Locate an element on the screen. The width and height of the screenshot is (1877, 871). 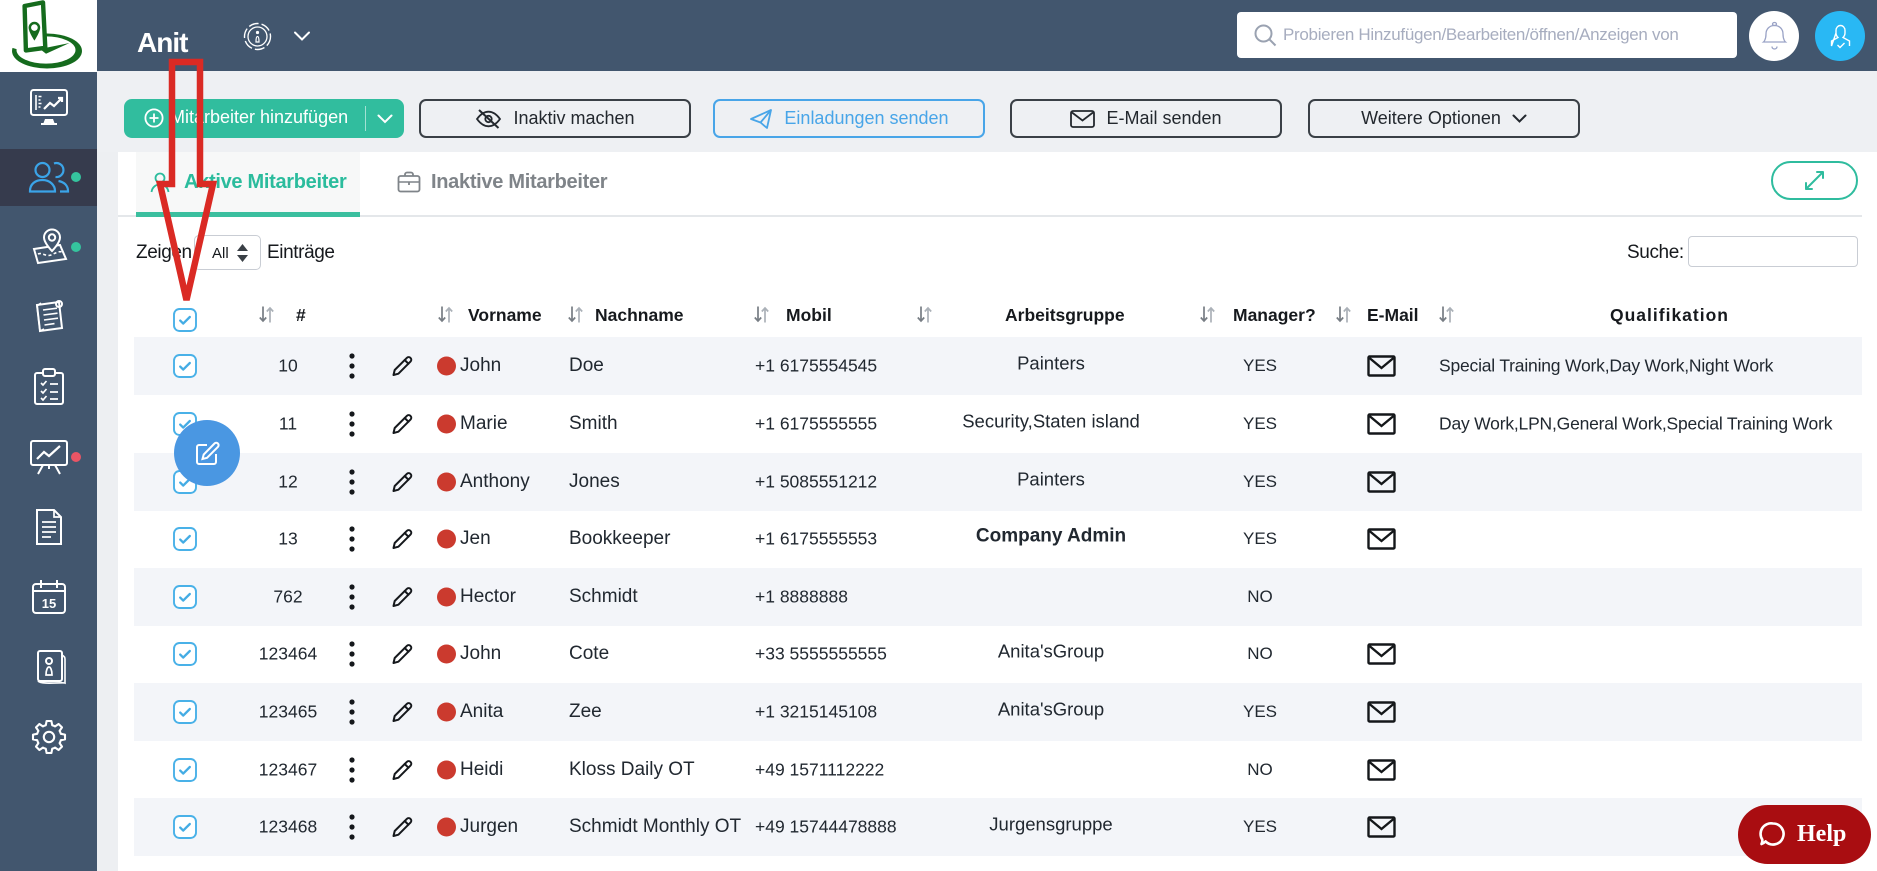
svg-text: 15 is located at coordinates (48, 603).